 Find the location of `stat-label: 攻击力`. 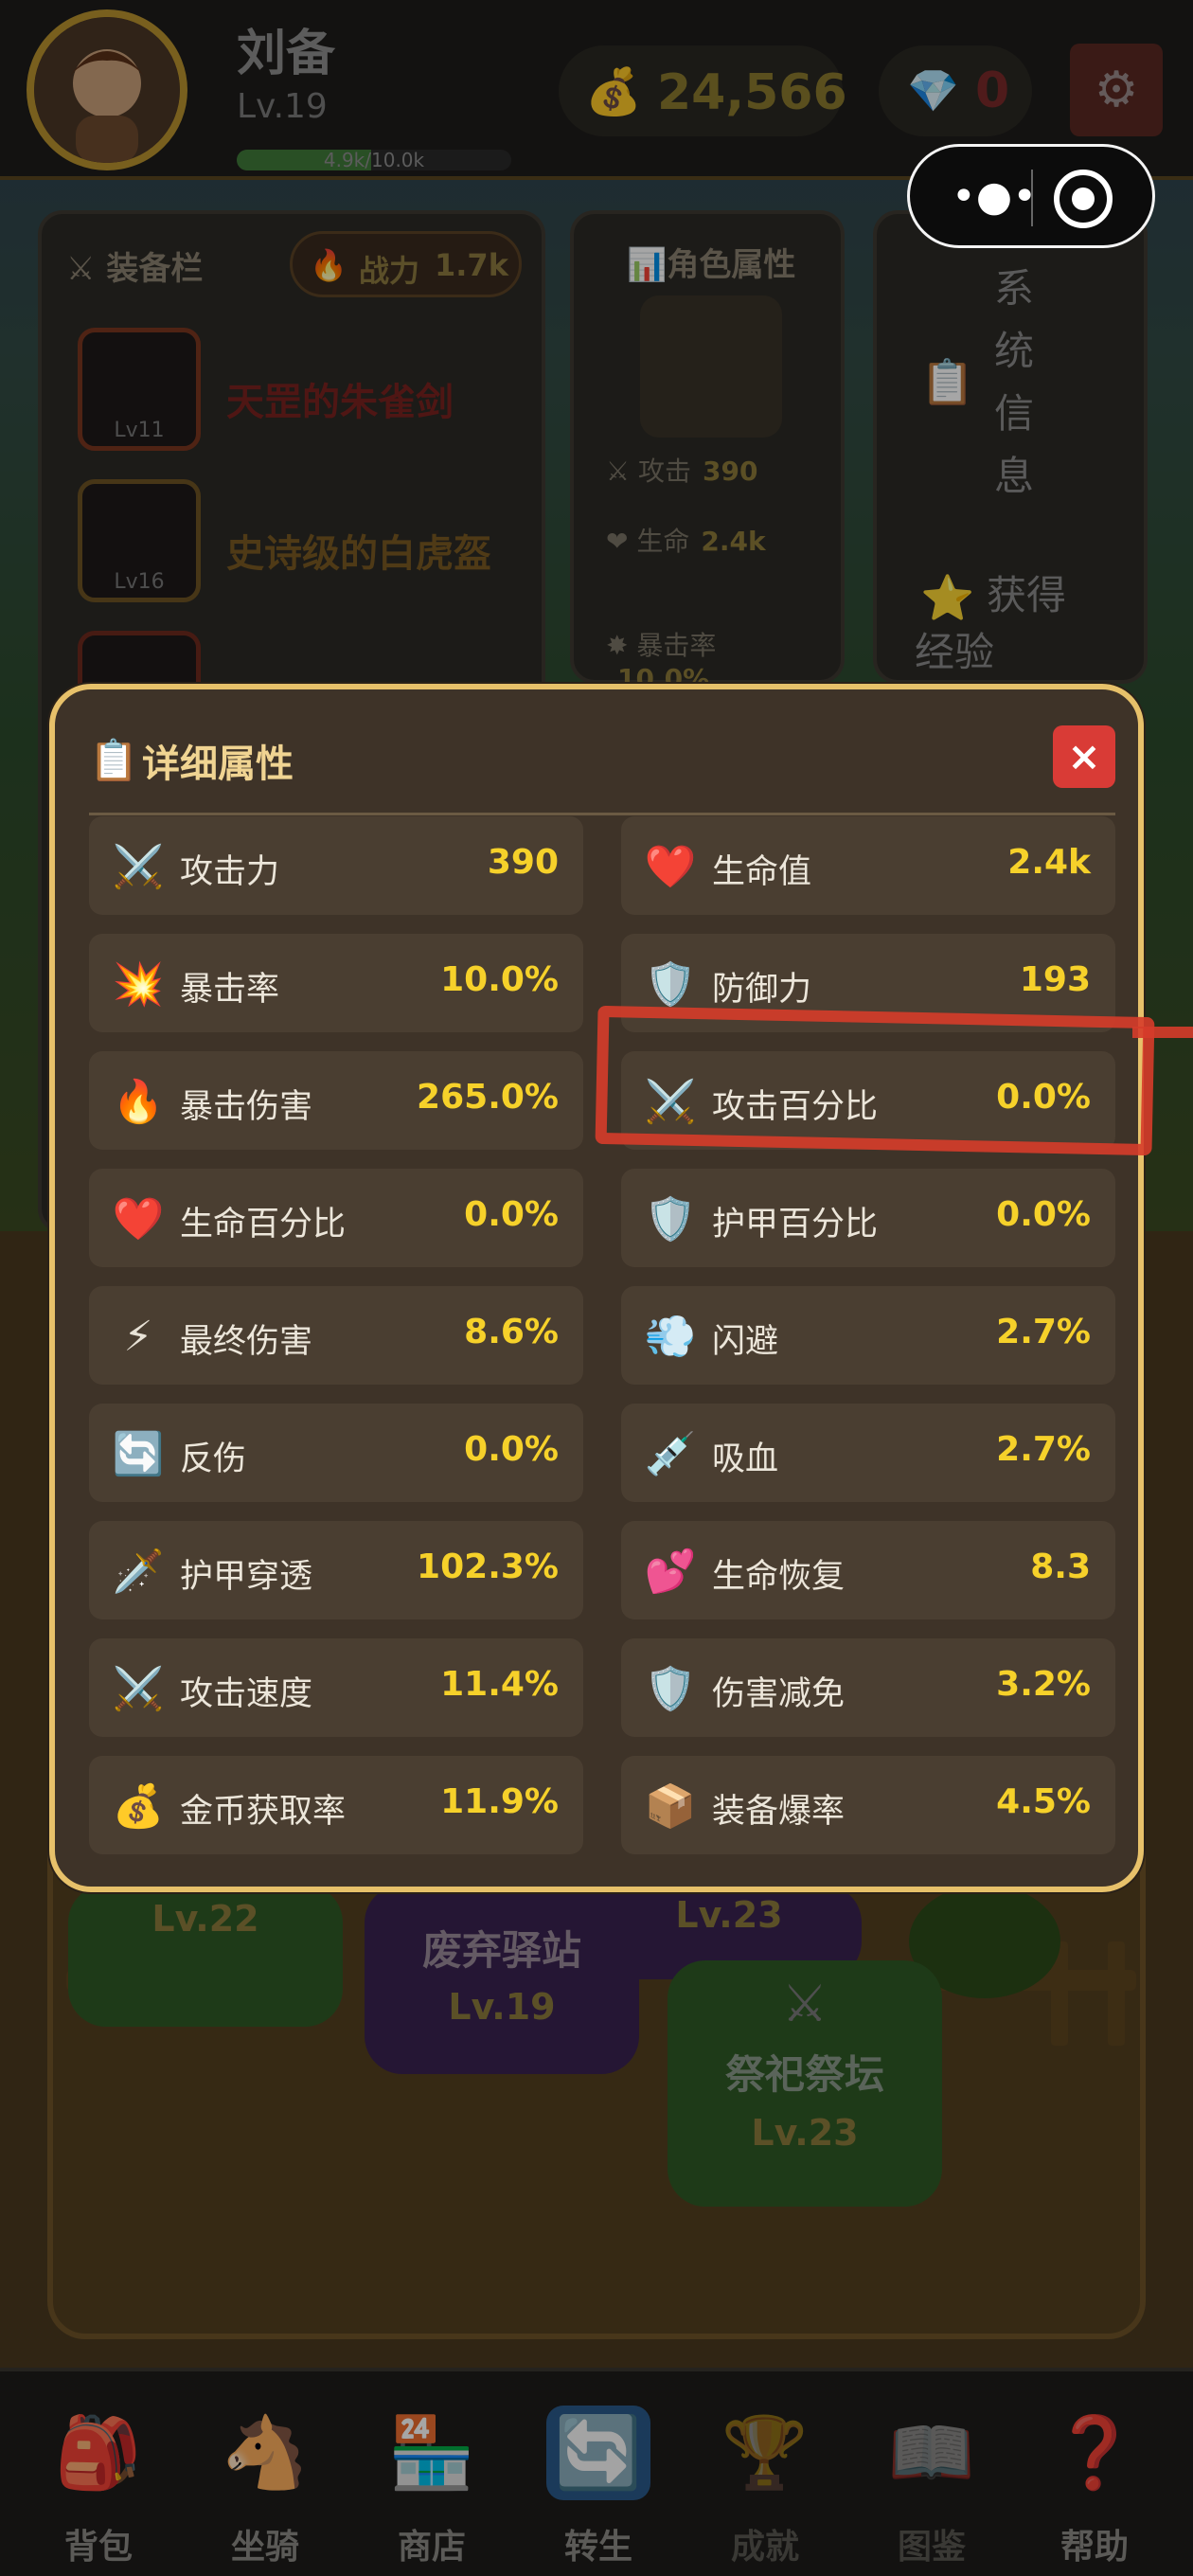

stat-label: 攻击力 is located at coordinates (230, 872).